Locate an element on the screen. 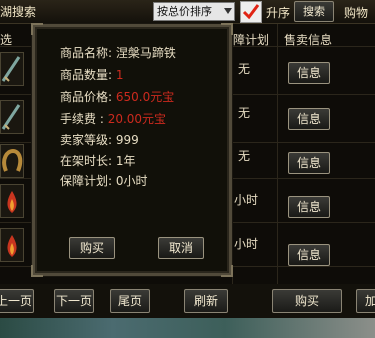  field-label: 商品名称: is located at coordinates (86, 53).